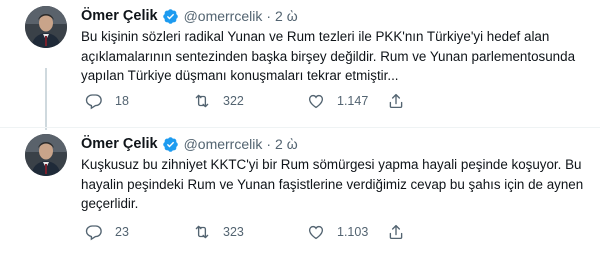 This screenshot has height=255, width=600. Describe the element at coordinates (250, 232) in the screenshot. I see `retweet-button: 323` at that location.